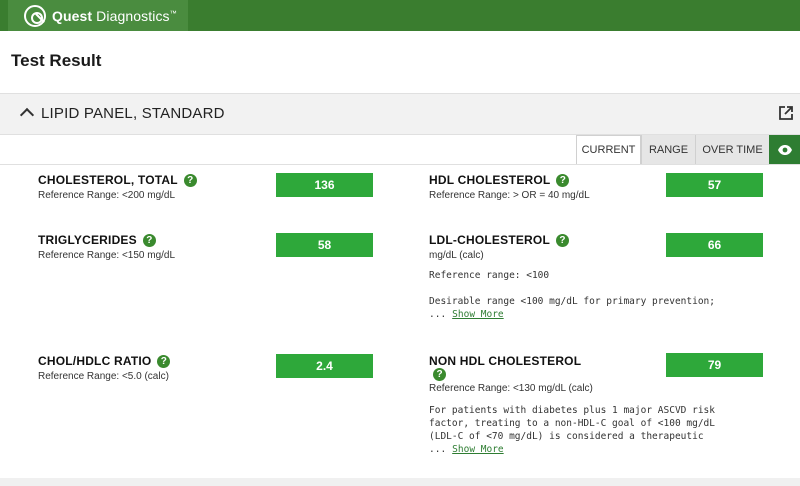 This screenshot has height=486, width=800. What do you see at coordinates (35, 15) in the screenshot?
I see `quest-logo-icon` at bounding box center [35, 15].